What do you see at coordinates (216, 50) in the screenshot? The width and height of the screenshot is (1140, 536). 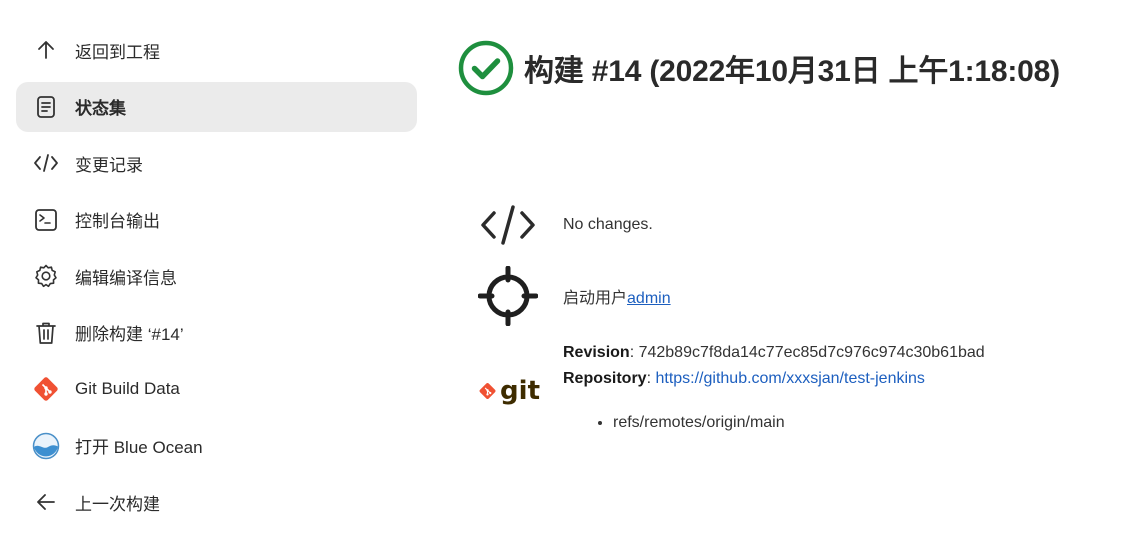 I see `sidebar-item-back-to-project: 返回到工程` at bounding box center [216, 50].